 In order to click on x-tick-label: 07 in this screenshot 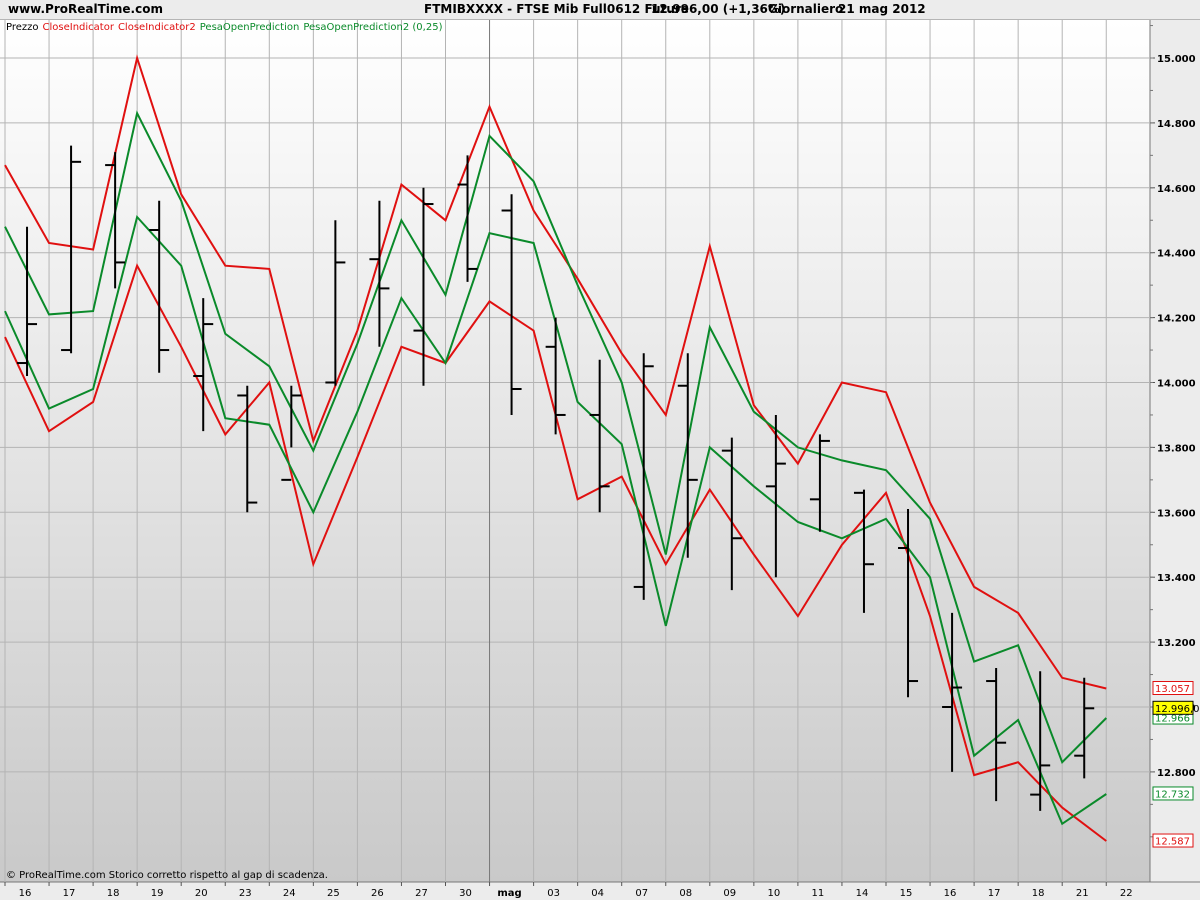, I will do `click(641, 893)`.